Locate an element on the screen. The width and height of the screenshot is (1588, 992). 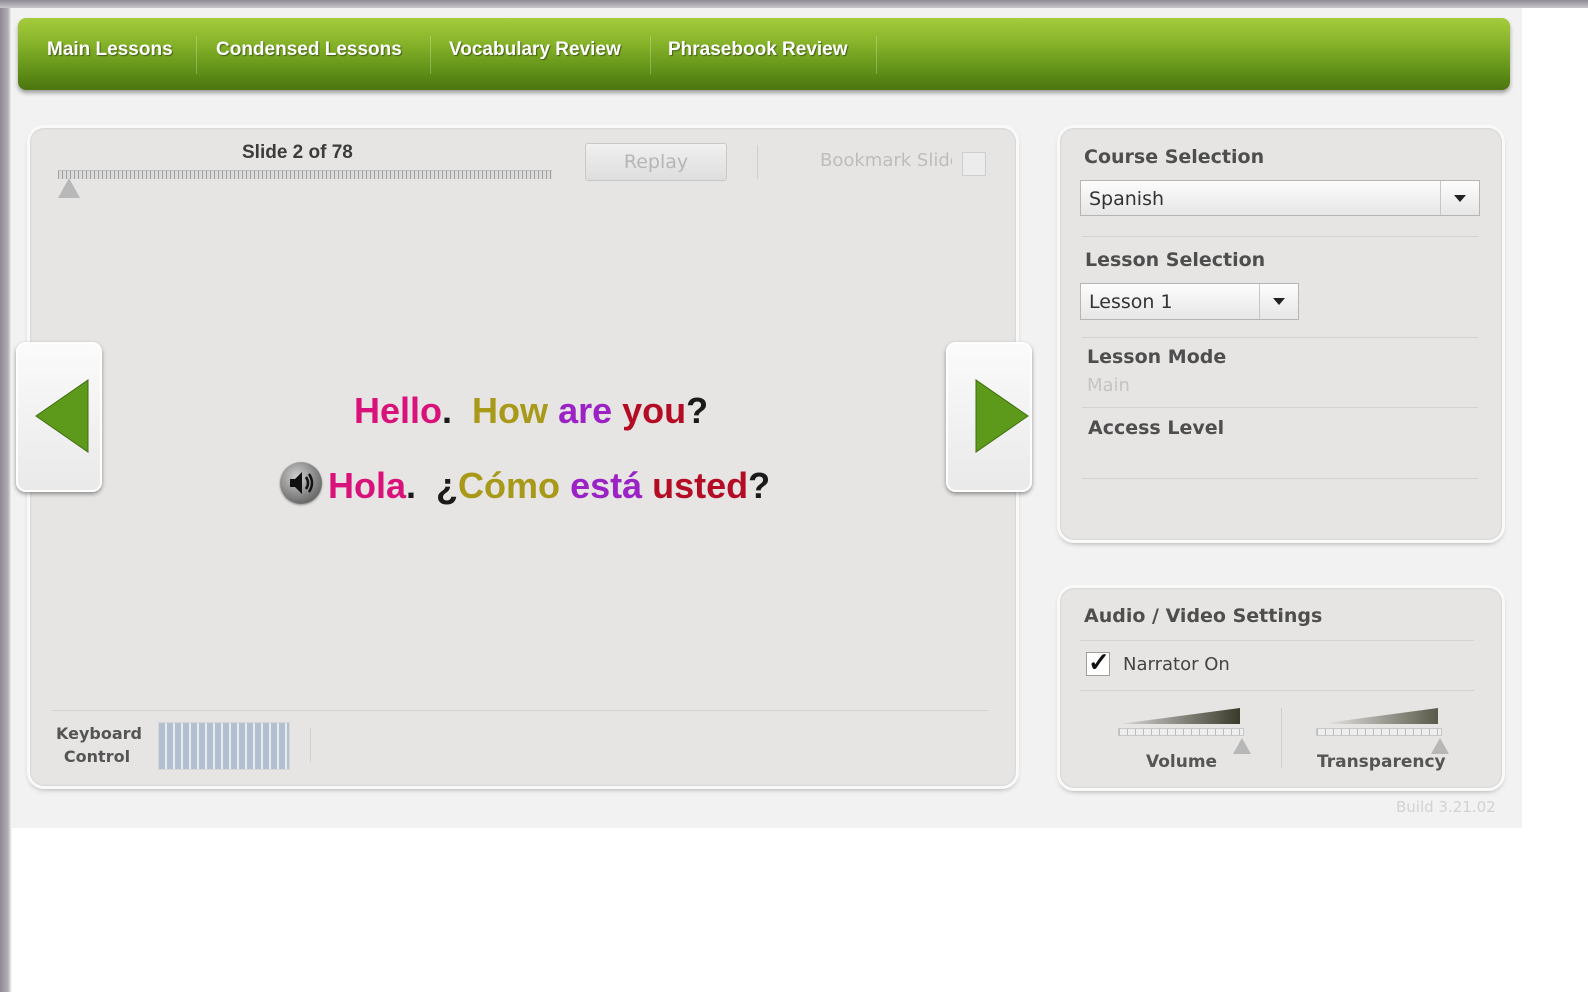
nav-condensed-lessons: Condensed Lessons is located at coordinates (309, 52).